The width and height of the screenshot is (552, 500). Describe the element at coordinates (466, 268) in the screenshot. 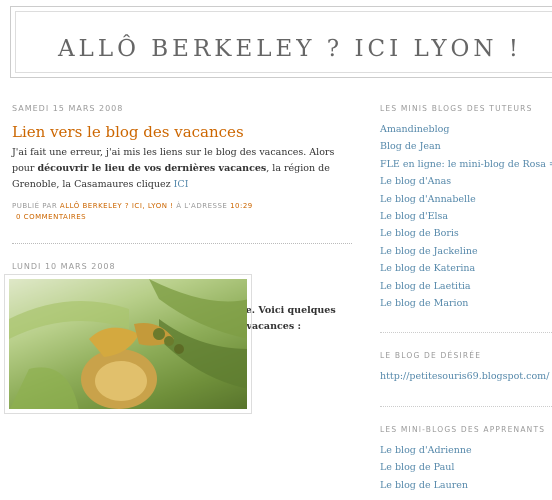

I see `sidebar-link: Le blog de Katerina` at that location.